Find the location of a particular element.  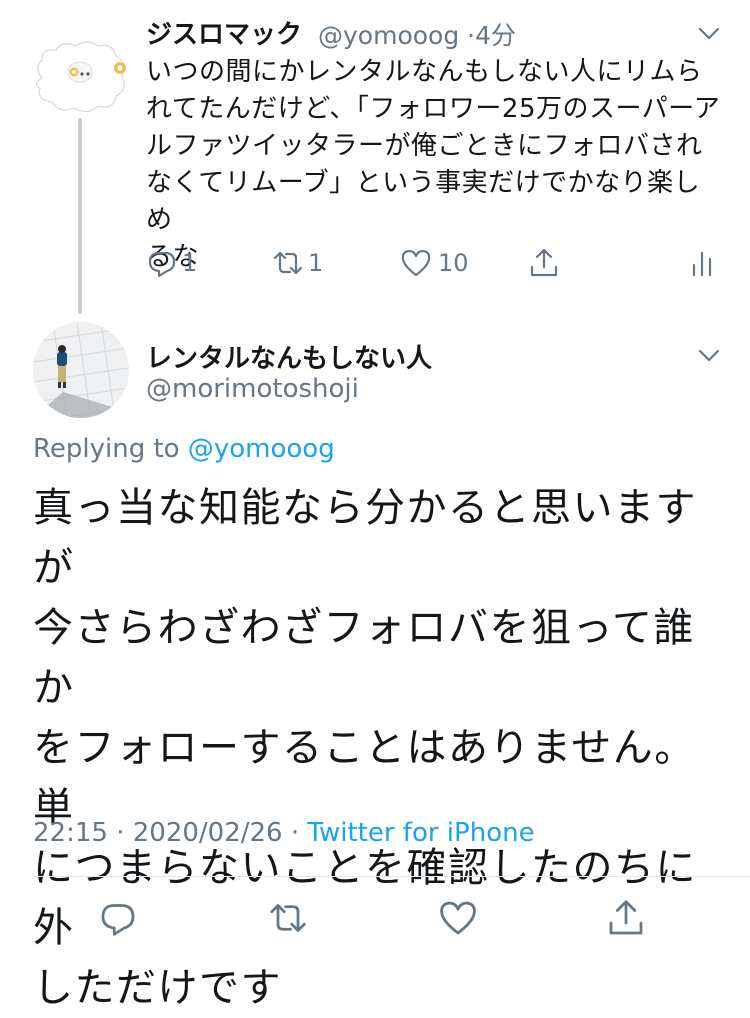

tweet1-reply-count: 1 is located at coordinates (190, 263).